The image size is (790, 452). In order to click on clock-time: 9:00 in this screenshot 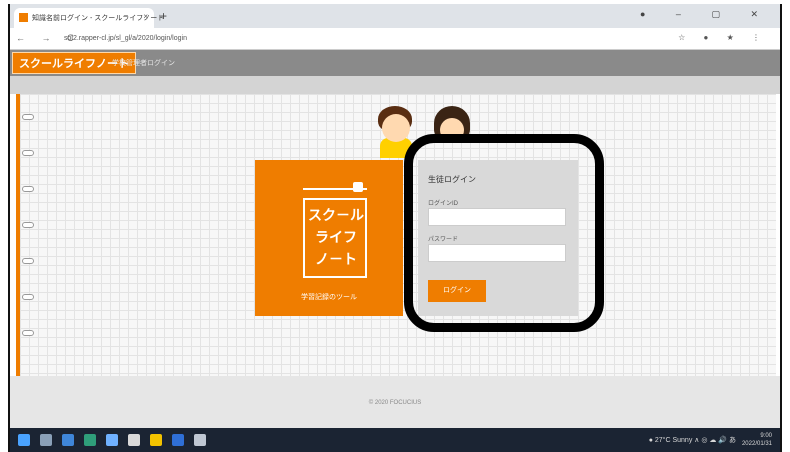, I will do `click(766, 436)`.